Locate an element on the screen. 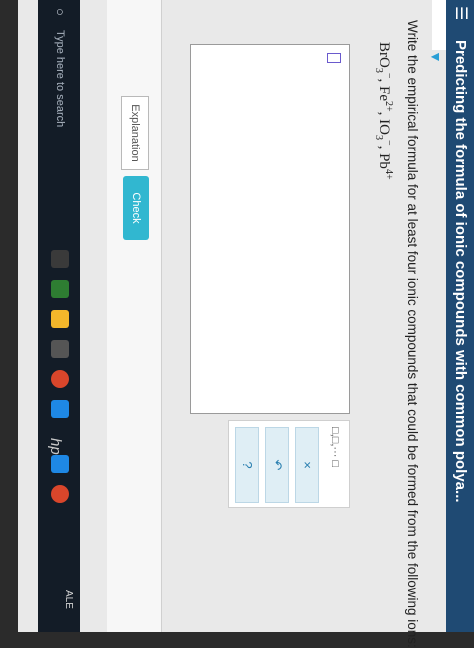 The height and width of the screenshot is (648, 474). chevron-down-icon: ▼ is located at coordinates (433, 61).